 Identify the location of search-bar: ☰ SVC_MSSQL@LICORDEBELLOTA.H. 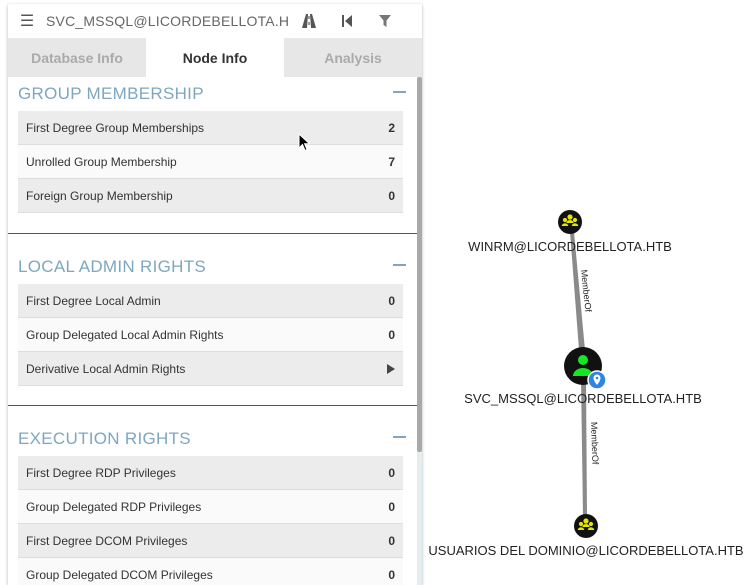
(215, 21).